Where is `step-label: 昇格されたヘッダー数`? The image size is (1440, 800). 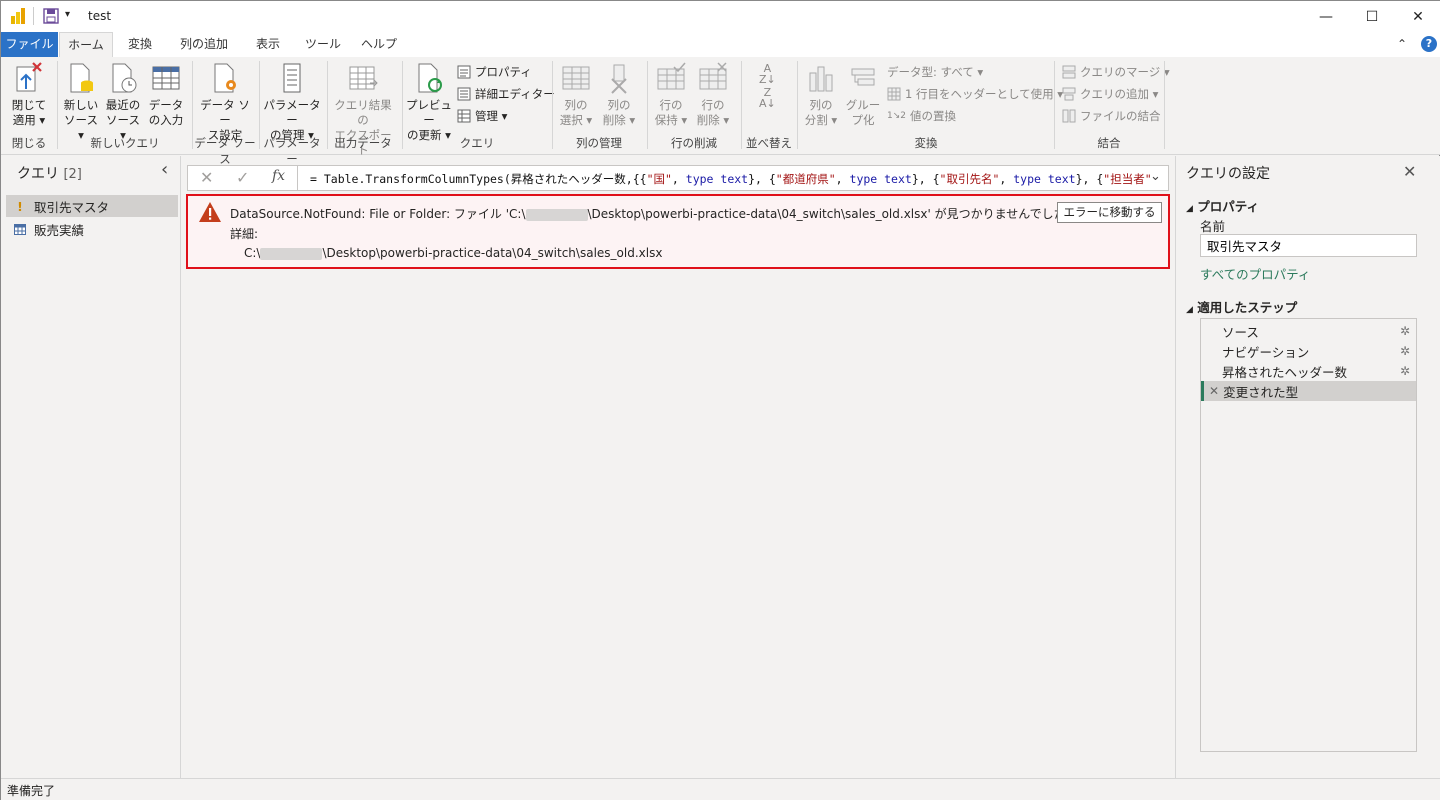
step-label: 昇格されたヘッダー数 is located at coordinates (1285, 372).